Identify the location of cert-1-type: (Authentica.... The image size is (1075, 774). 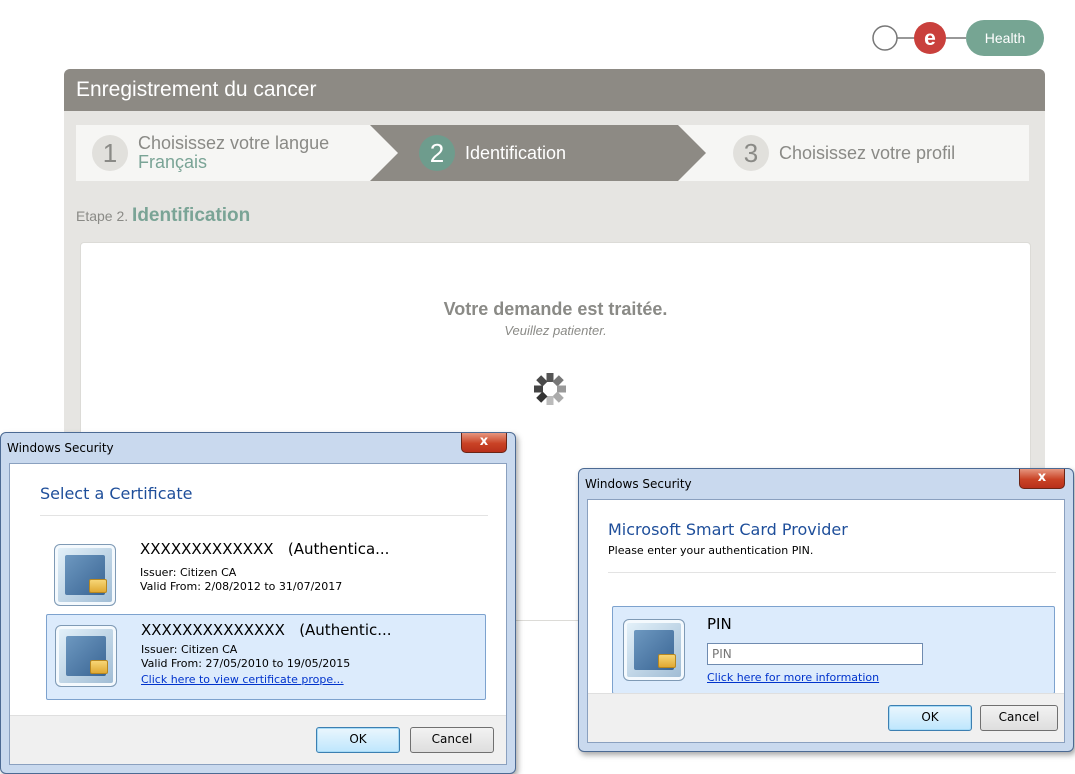
(338, 549).